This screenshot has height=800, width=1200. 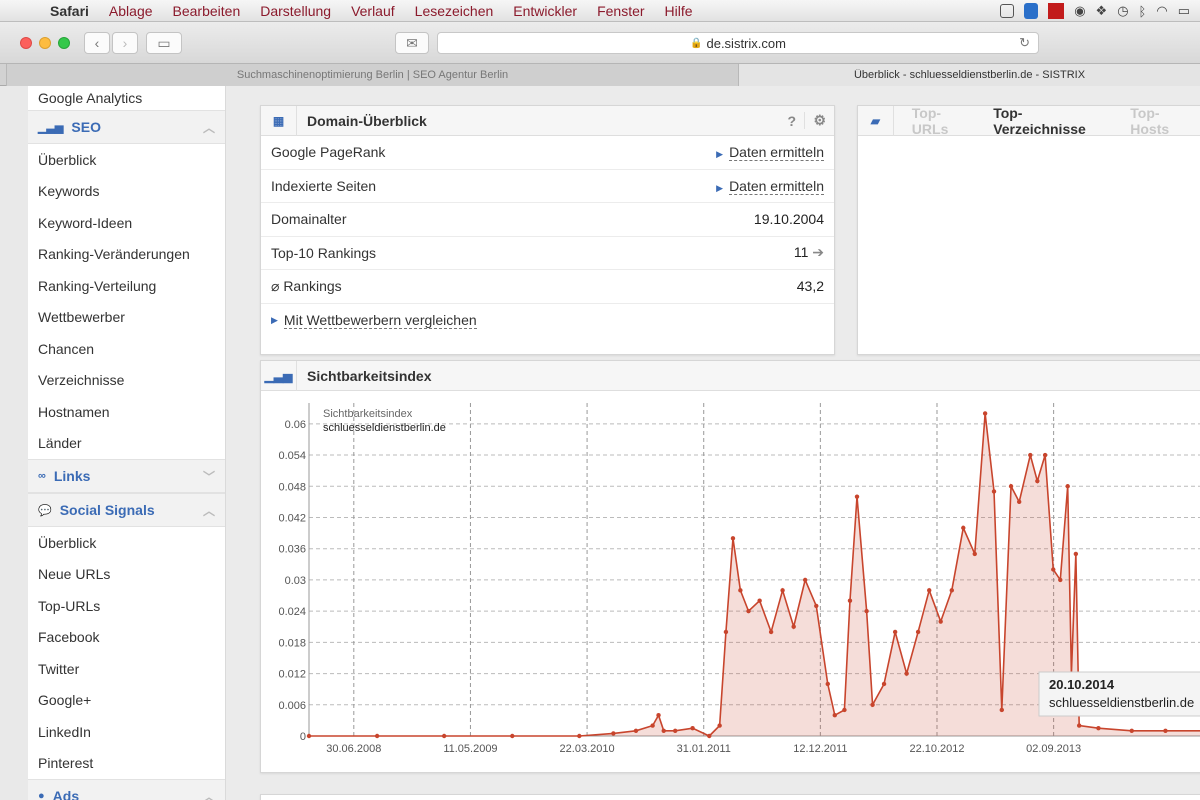 What do you see at coordinates (454, 11) in the screenshot?
I see `menu-lesezeichen: Lesezeichen` at bounding box center [454, 11].